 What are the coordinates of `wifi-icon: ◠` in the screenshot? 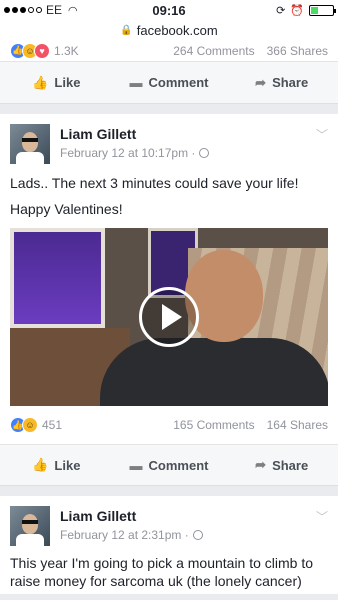 It's located at (73, 10).